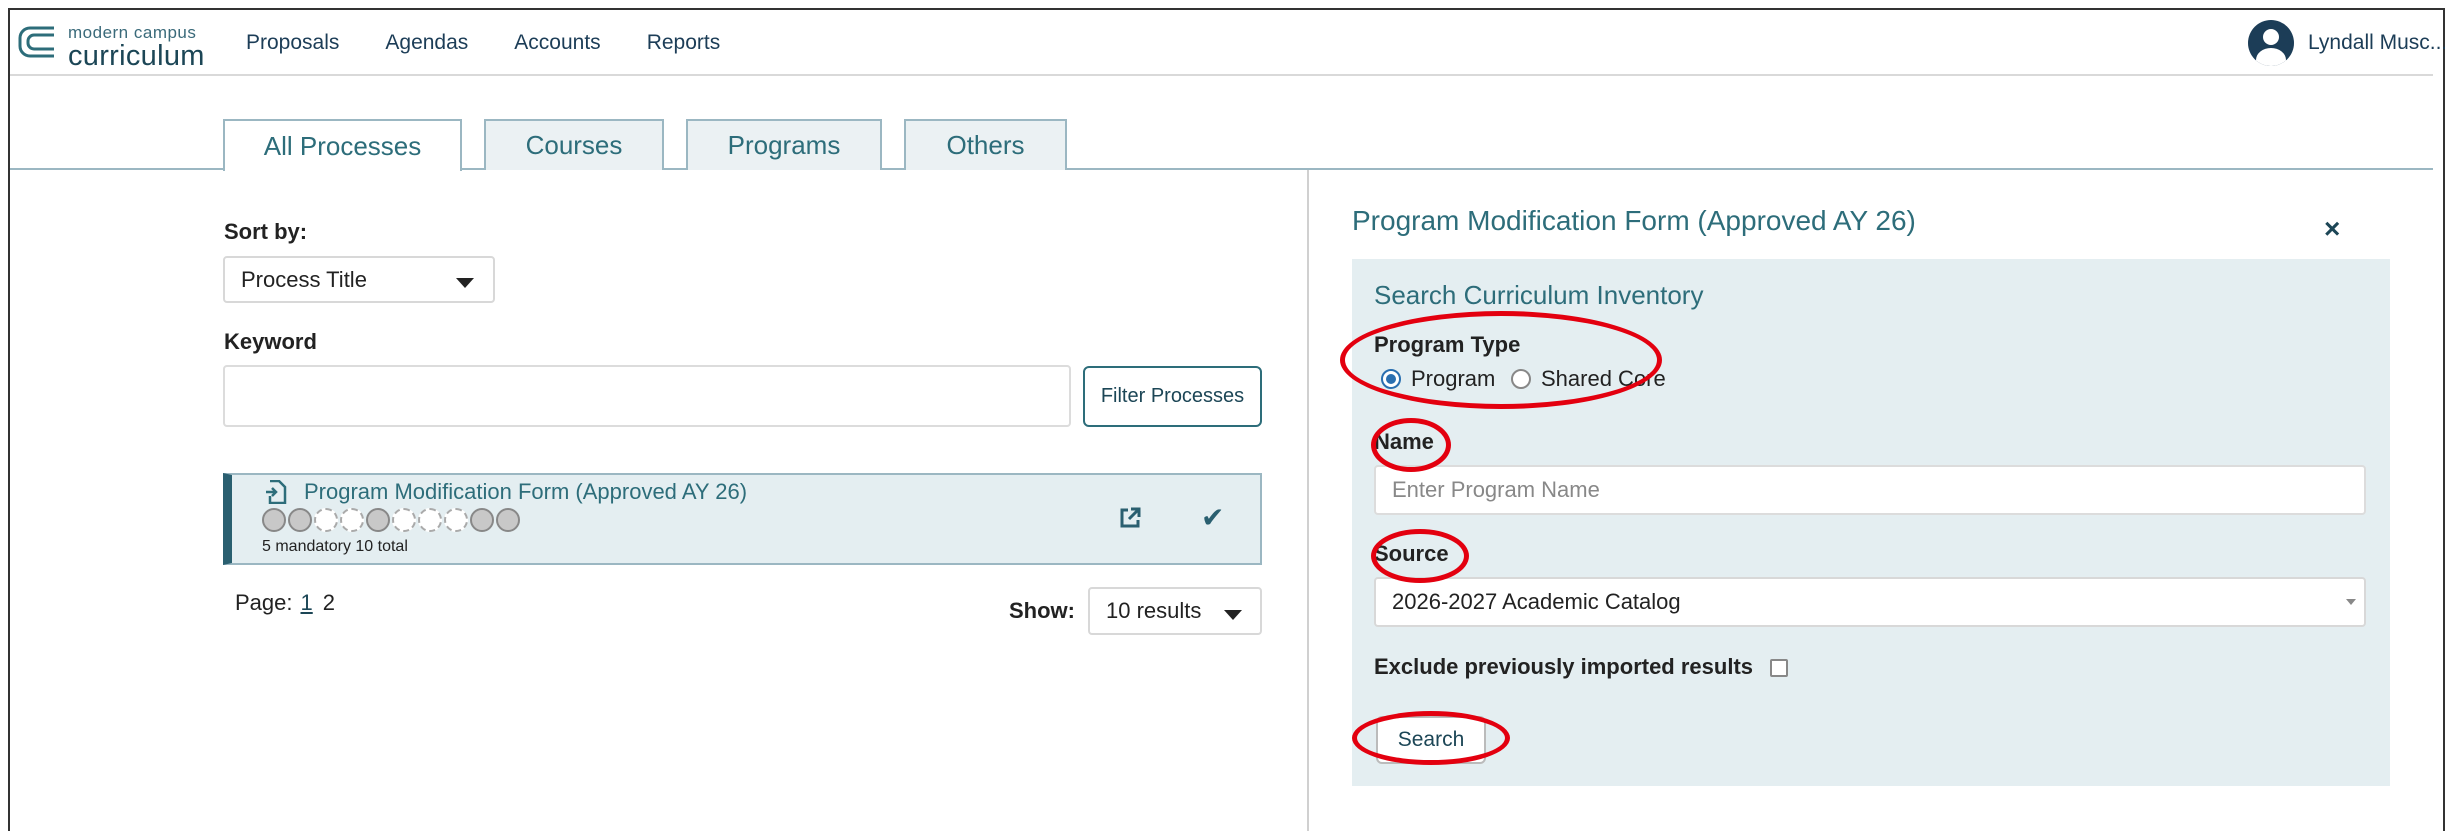 The height and width of the screenshot is (831, 2445). What do you see at coordinates (1042, 610) in the screenshot?
I see `show-label: Show:` at bounding box center [1042, 610].